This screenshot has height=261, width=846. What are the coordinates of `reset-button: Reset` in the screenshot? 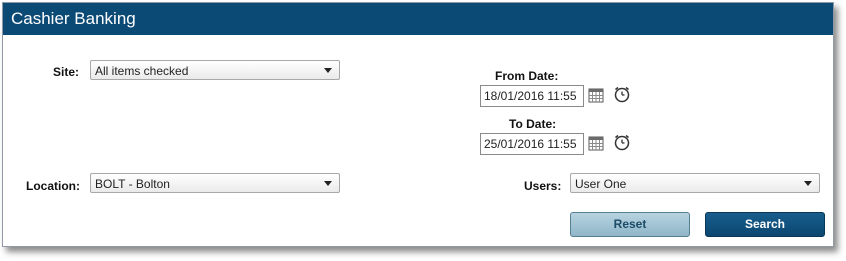 It's located at (630, 224).